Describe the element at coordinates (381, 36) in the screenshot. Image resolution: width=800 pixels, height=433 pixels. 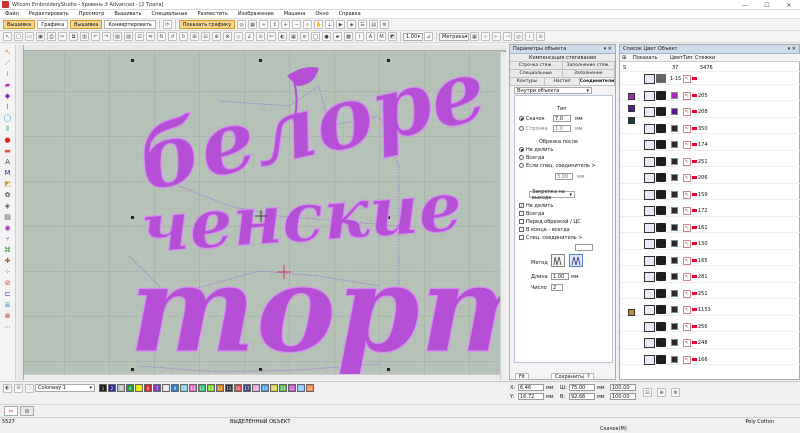
I see `monogram-icon: M` at that location.